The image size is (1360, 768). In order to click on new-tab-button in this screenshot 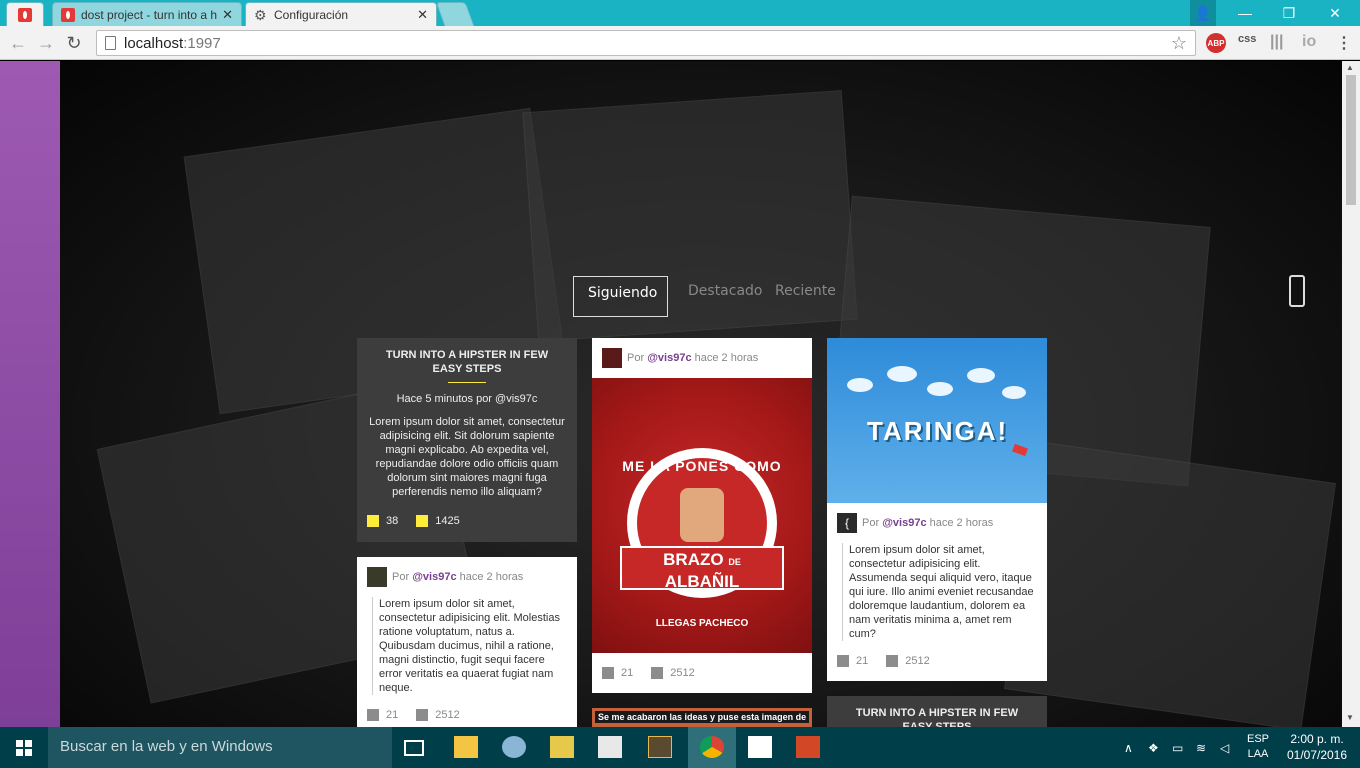, I will do `click(455, 14)`.